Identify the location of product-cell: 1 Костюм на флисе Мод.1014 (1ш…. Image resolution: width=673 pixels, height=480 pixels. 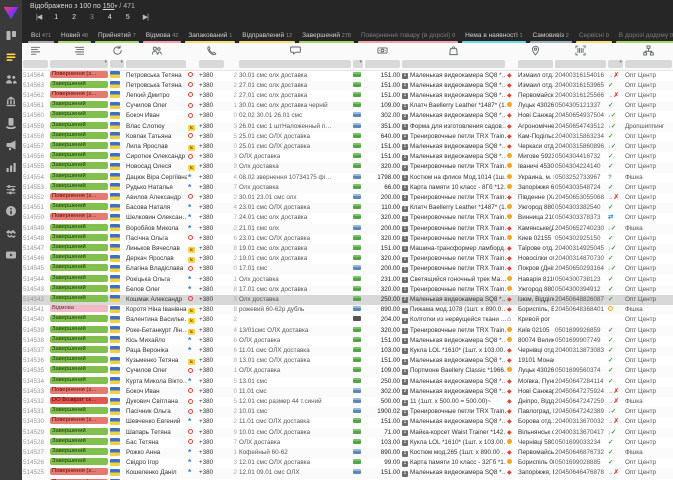
(453, 178).